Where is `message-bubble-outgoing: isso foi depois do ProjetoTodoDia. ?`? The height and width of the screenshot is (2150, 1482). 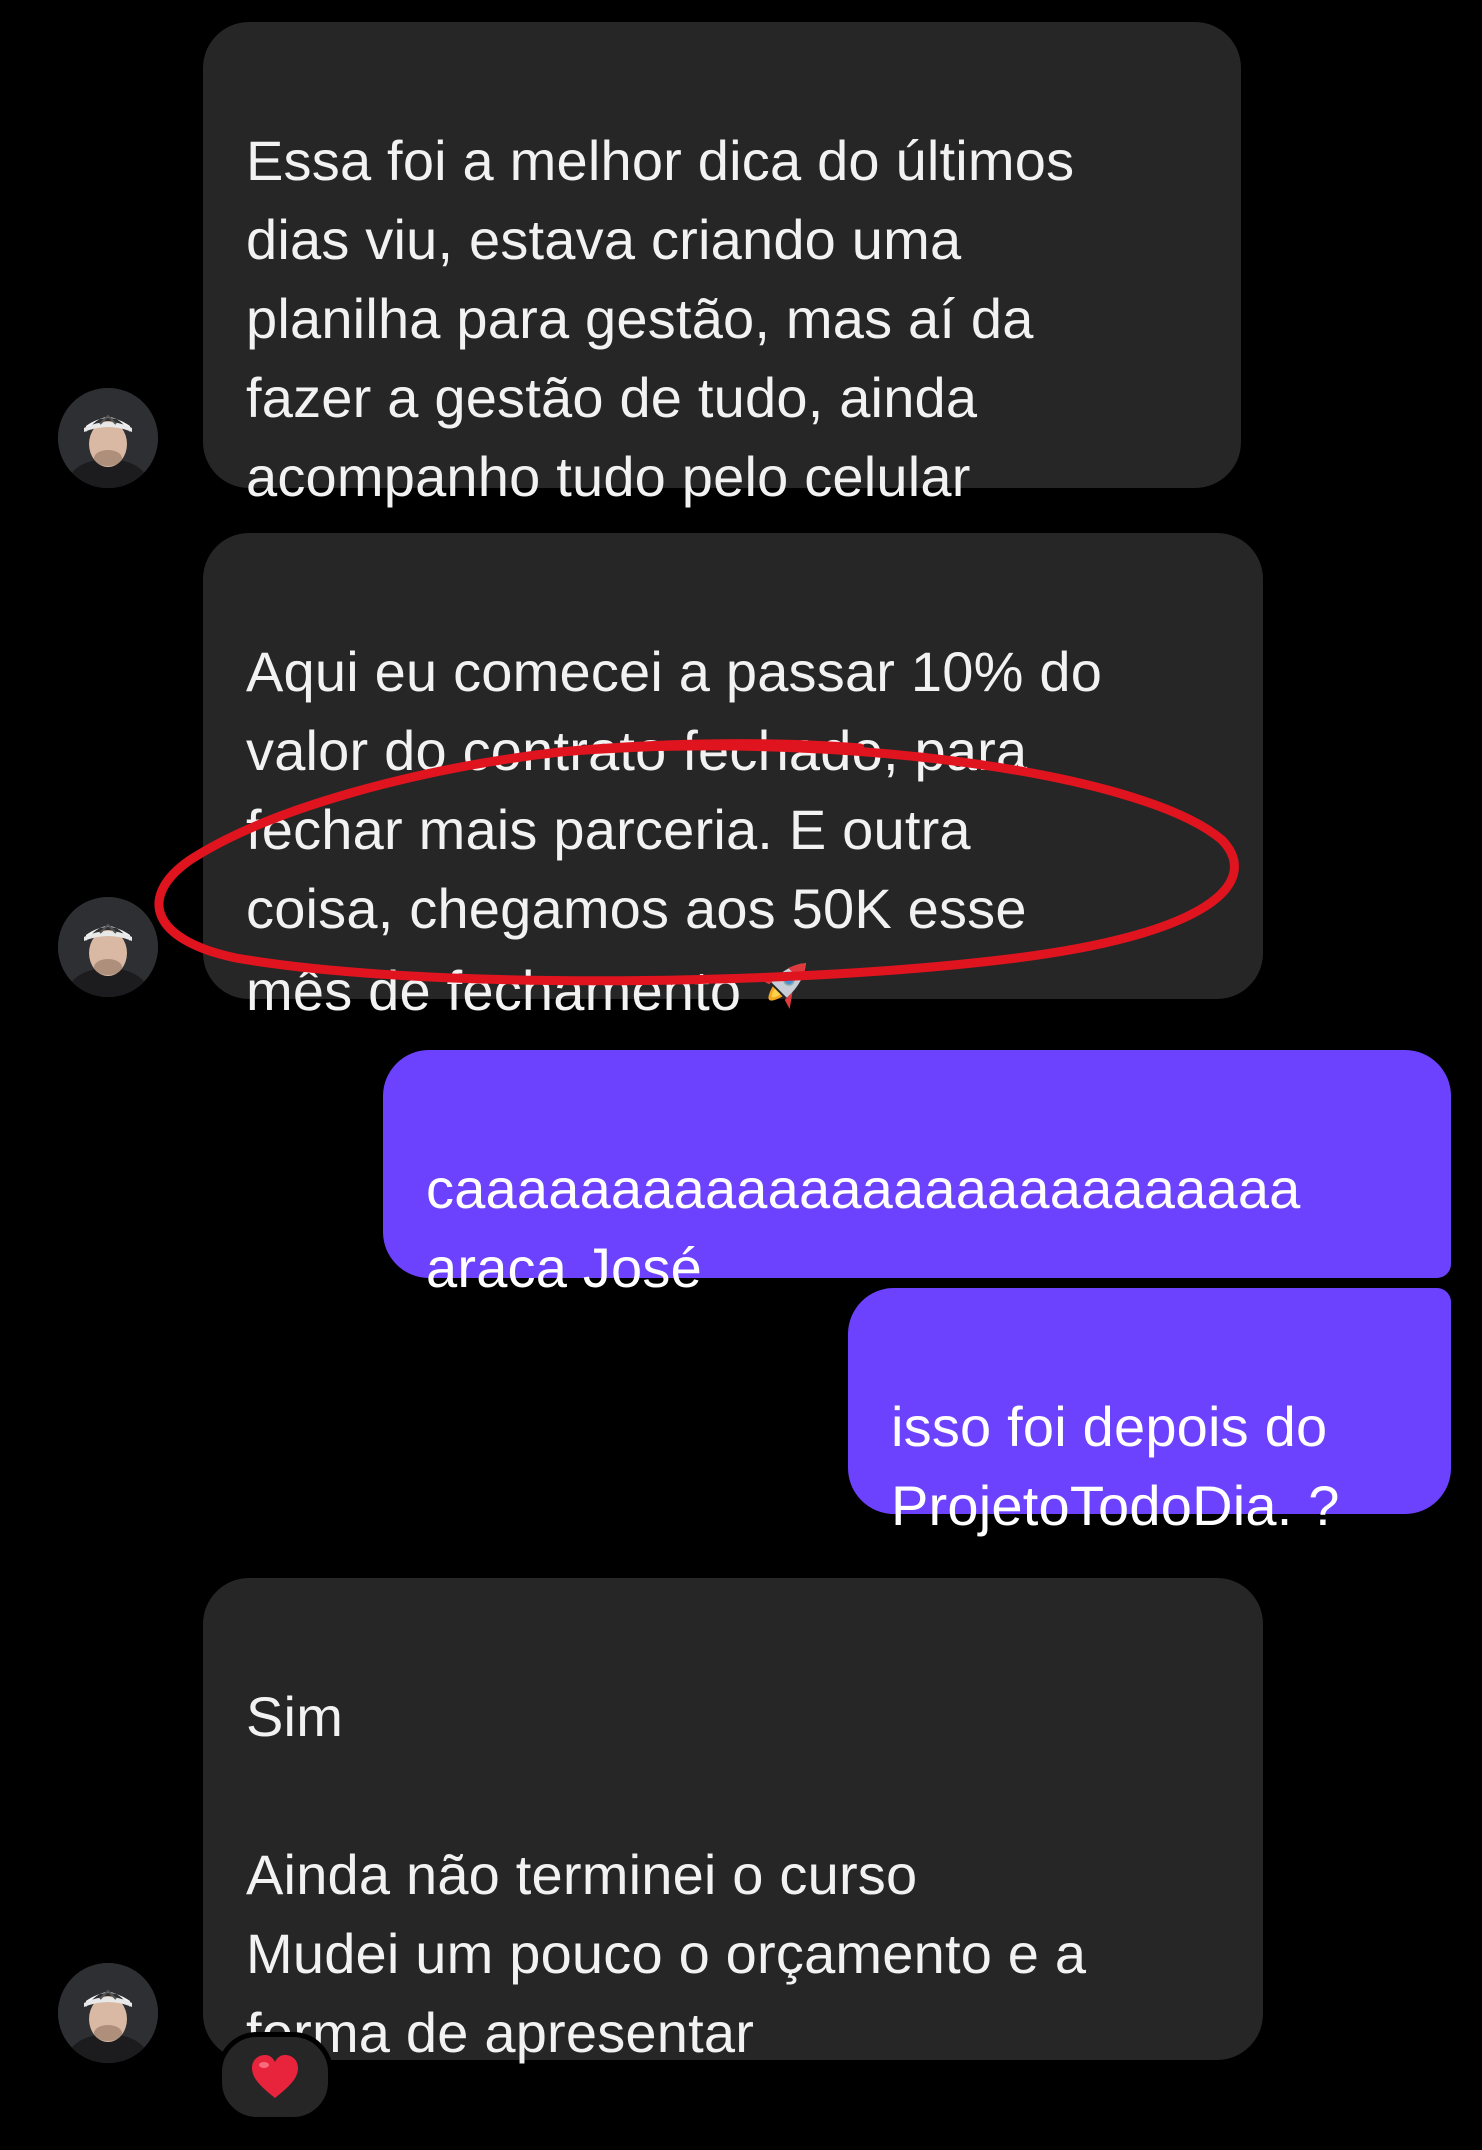 message-bubble-outgoing: isso foi depois do ProjetoTodoDia. ? is located at coordinates (1149, 1412).